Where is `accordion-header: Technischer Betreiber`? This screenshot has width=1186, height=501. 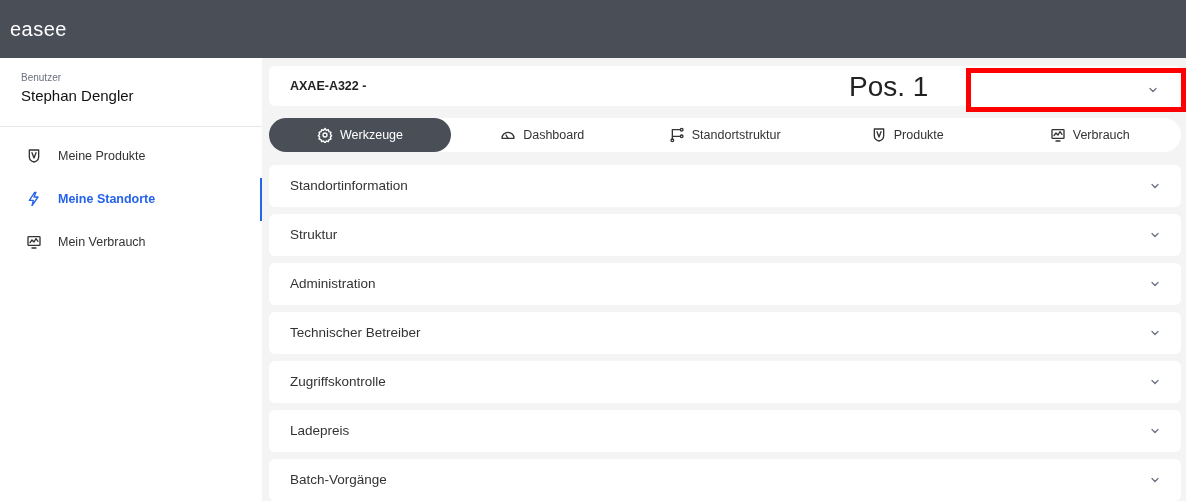
accordion-header: Technischer Betreiber is located at coordinates (725, 333).